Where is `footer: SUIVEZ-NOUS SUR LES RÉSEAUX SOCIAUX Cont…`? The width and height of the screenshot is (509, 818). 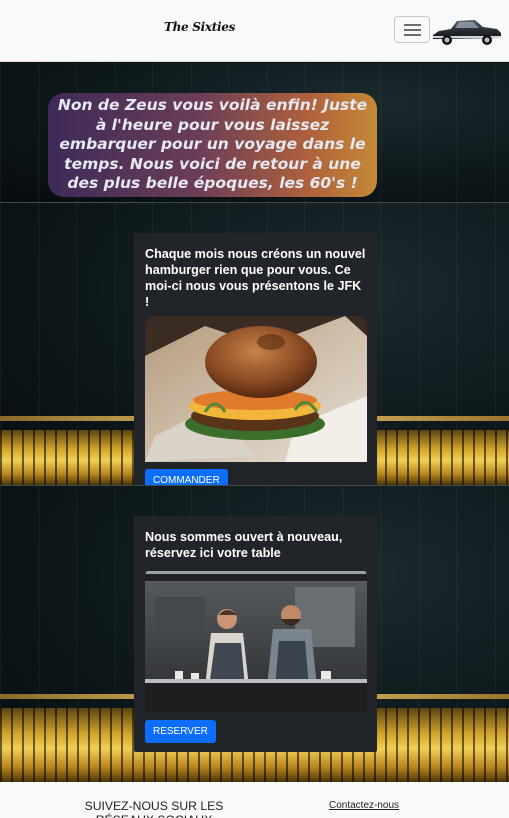 footer: SUIVEZ-NOUS SUR LES RÉSEAUX SOCIAUX Cont… is located at coordinates (254, 800).